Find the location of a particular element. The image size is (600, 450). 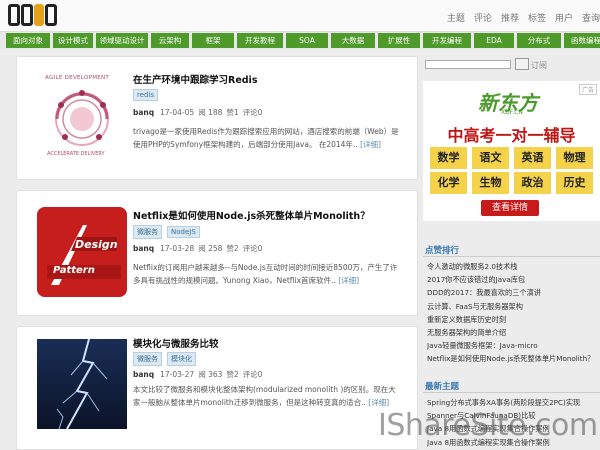

search-button is located at coordinates (522, 64).